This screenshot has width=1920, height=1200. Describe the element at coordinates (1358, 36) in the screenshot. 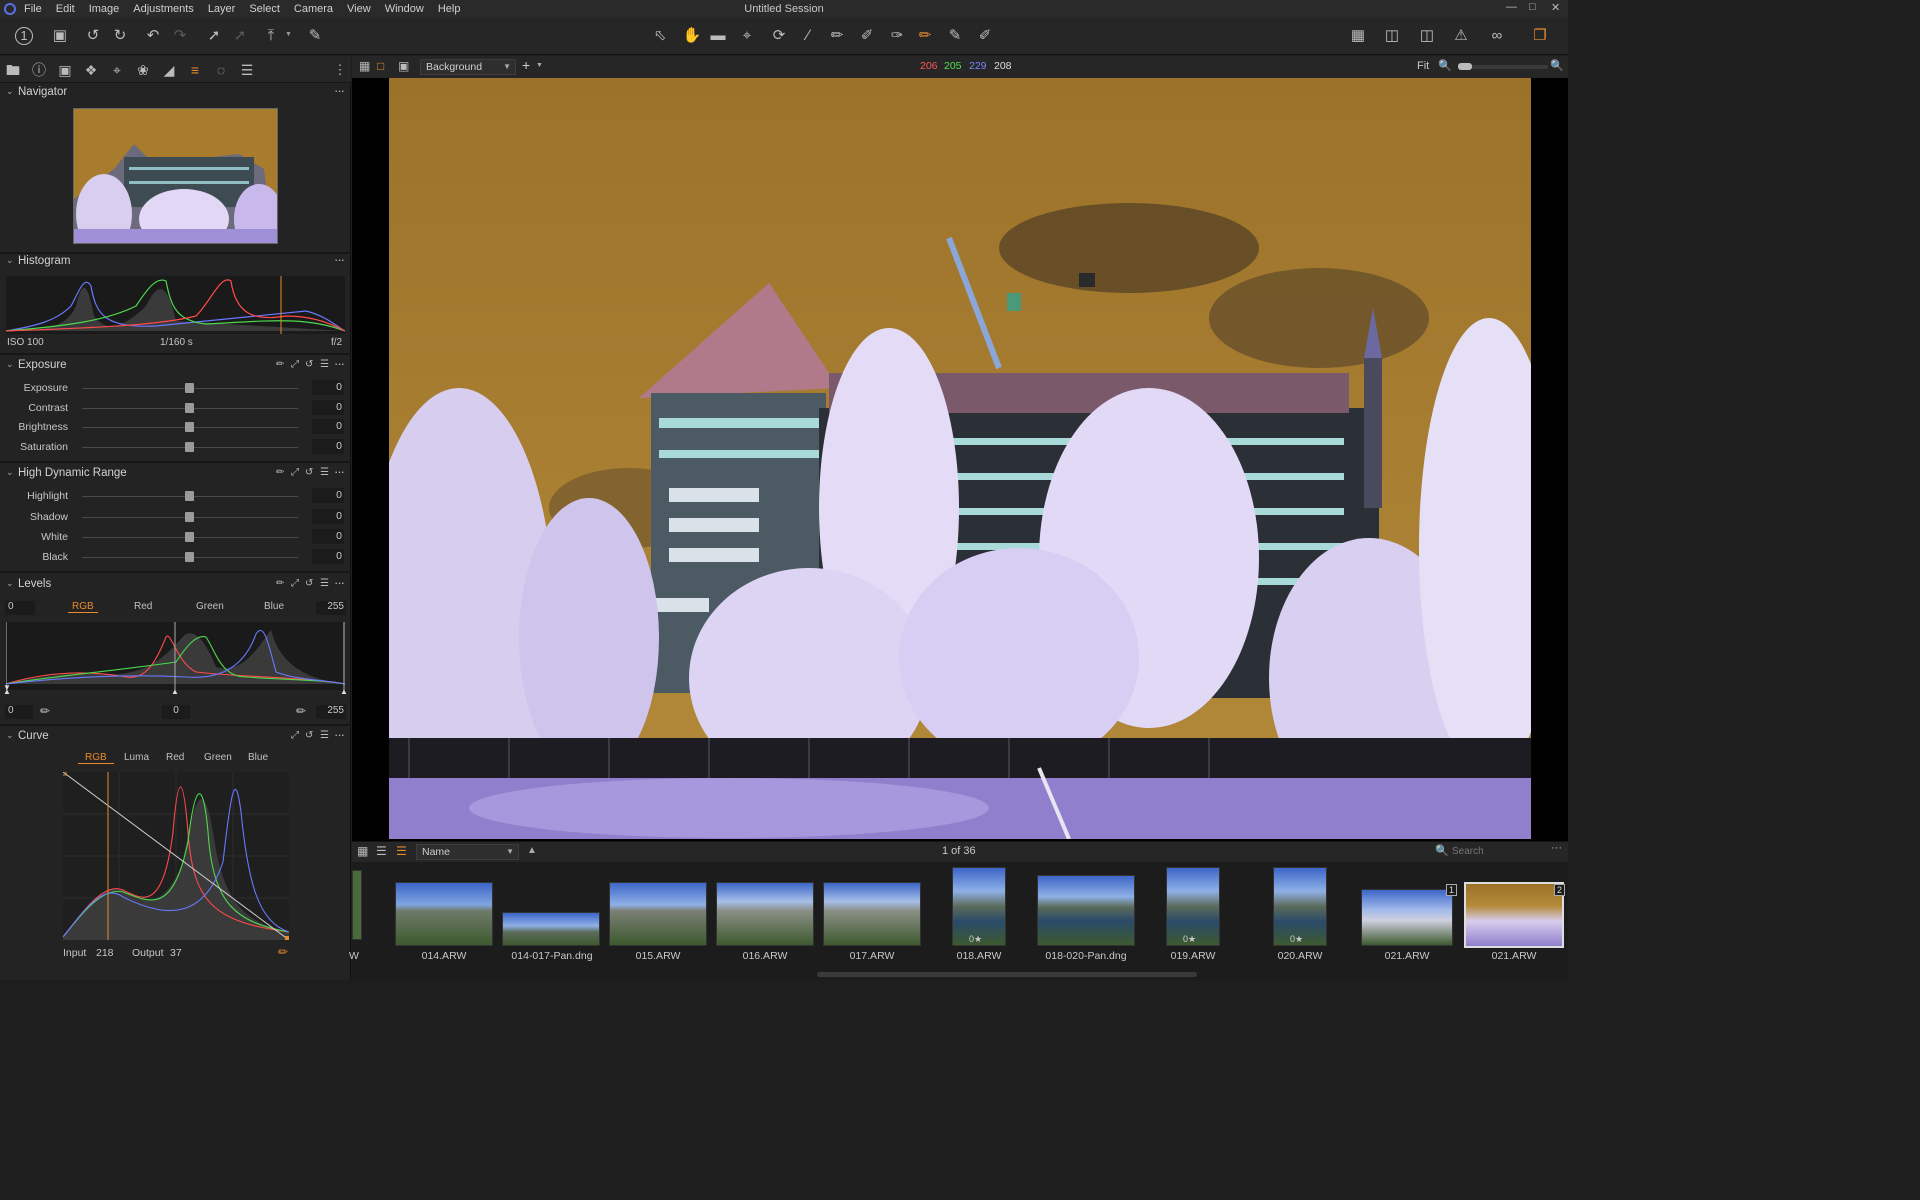

I see `grid-icon: ▦` at that location.